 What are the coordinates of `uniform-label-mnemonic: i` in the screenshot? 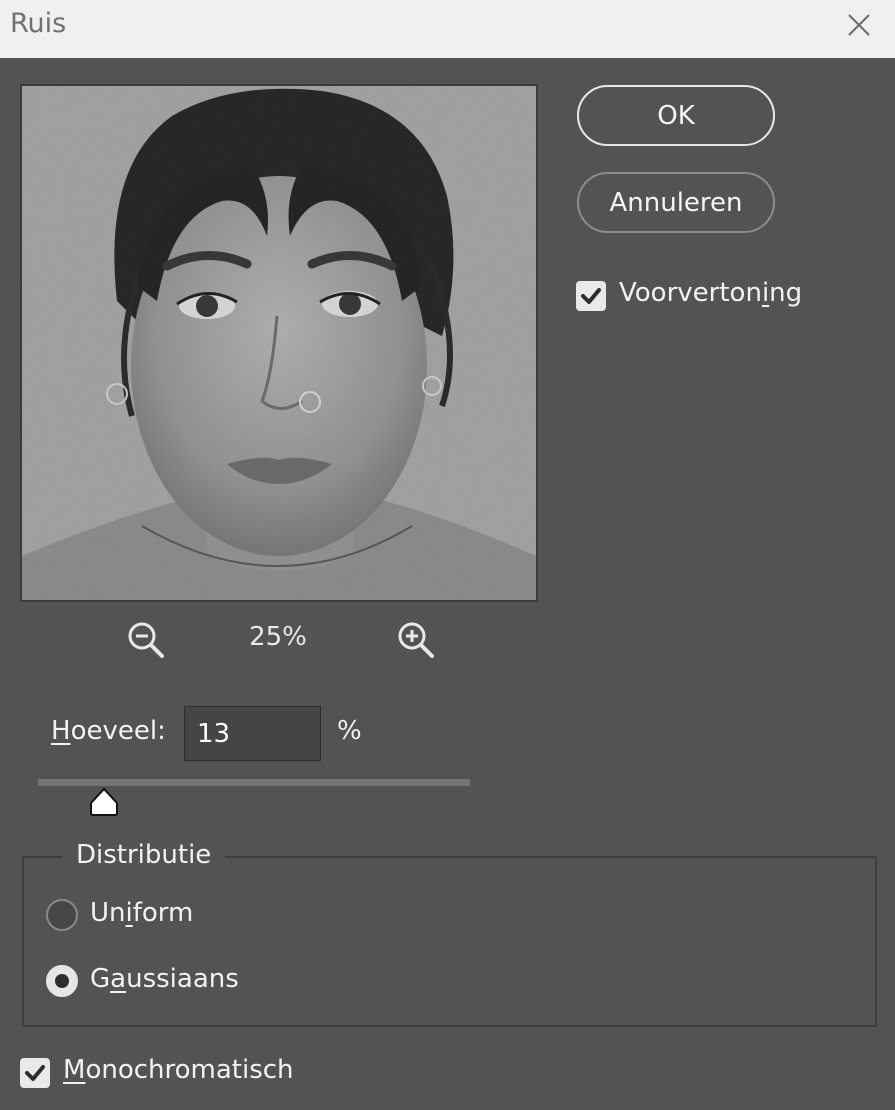 It's located at (129, 913).